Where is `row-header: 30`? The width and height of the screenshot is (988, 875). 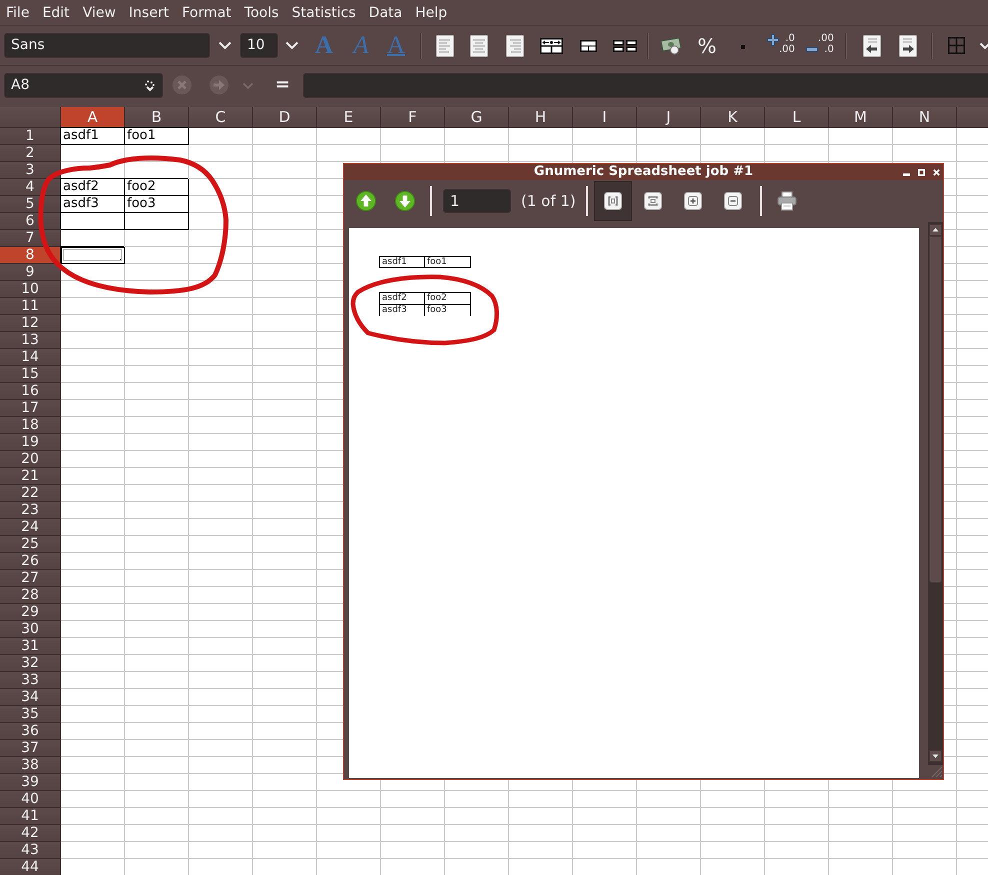 row-header: 30 is located at coordinates (30, 629).